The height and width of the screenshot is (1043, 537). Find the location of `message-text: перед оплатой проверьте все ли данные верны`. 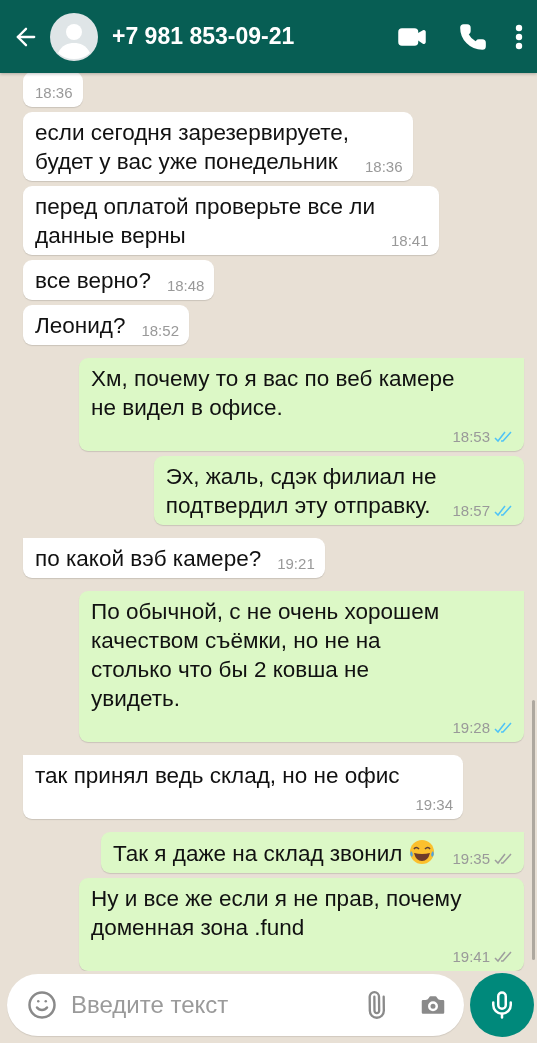

message-text: перед оплатой проверьте все ли данные верны is located at coordinates (205, 221).